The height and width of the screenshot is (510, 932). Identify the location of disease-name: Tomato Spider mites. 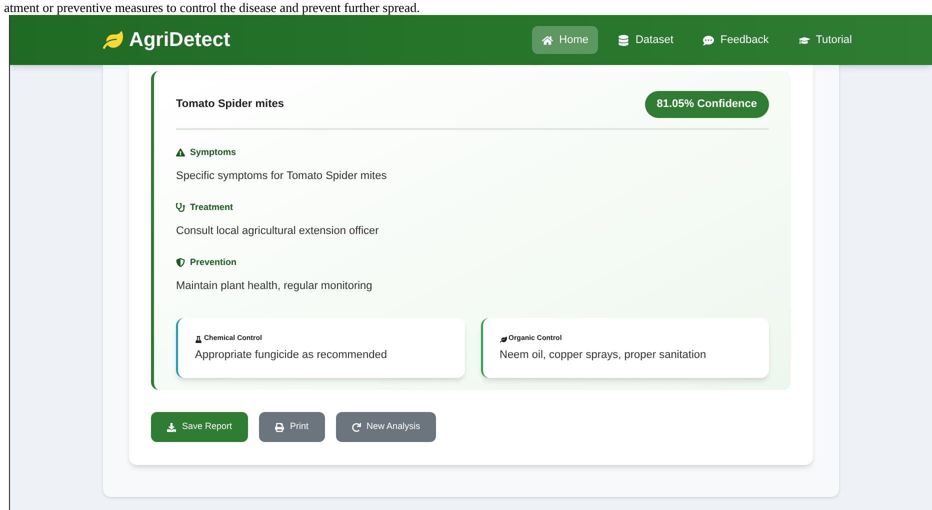
(230, 104).